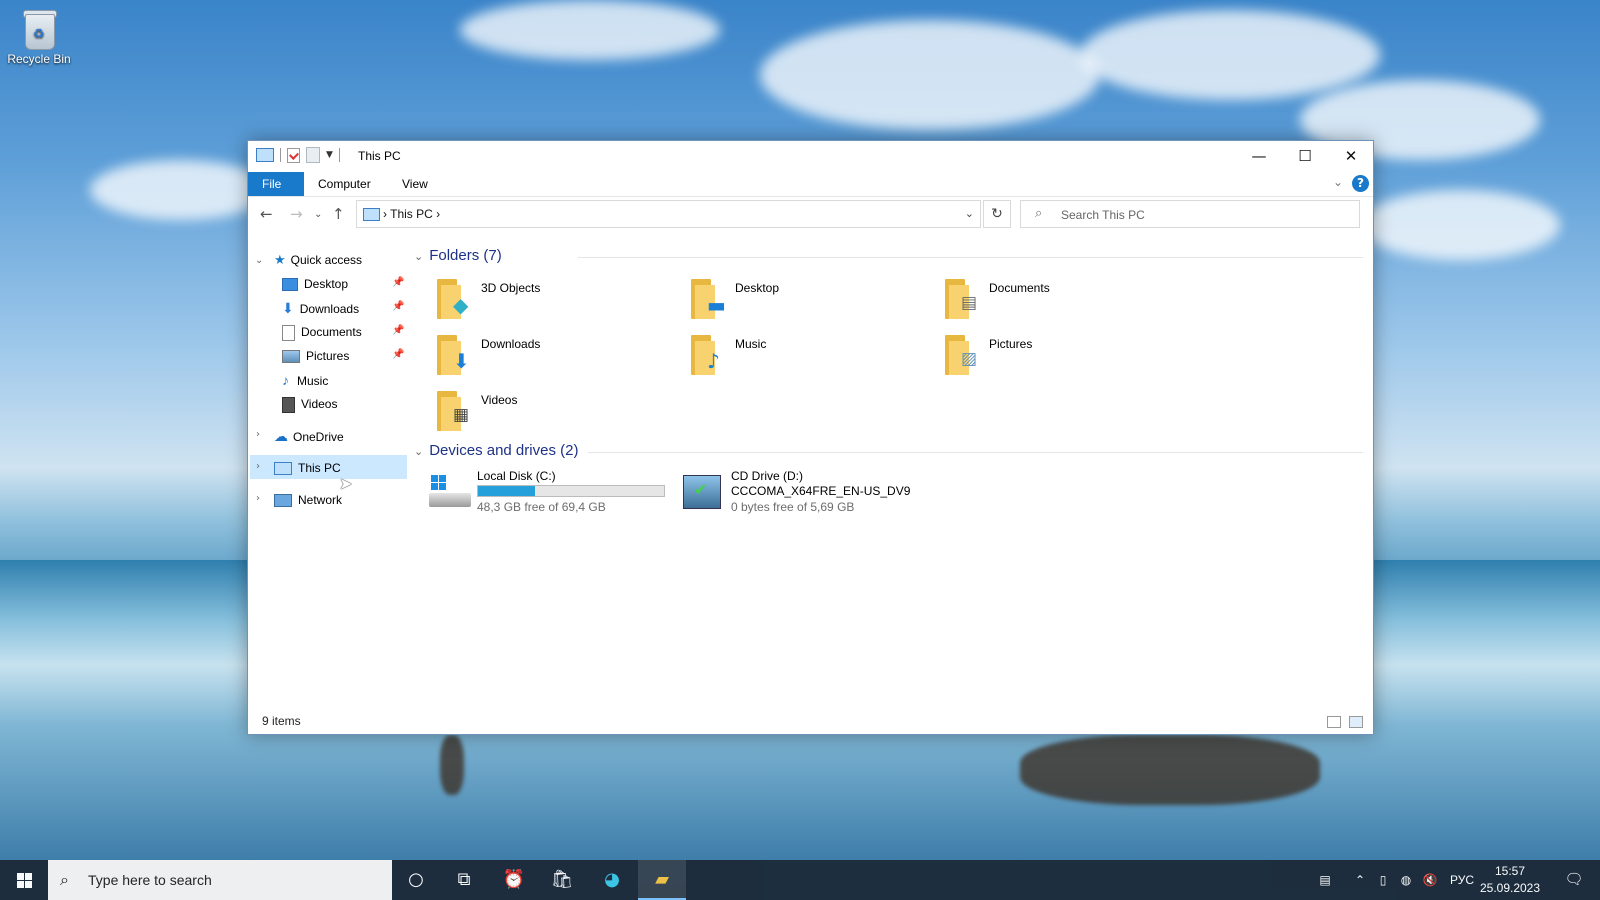 This screenshot has height=900, width=1600. What do you see at coordinates (1334, 722) in the screenshot?
I see `details-view-icon` at bounding box center [1334, 722].